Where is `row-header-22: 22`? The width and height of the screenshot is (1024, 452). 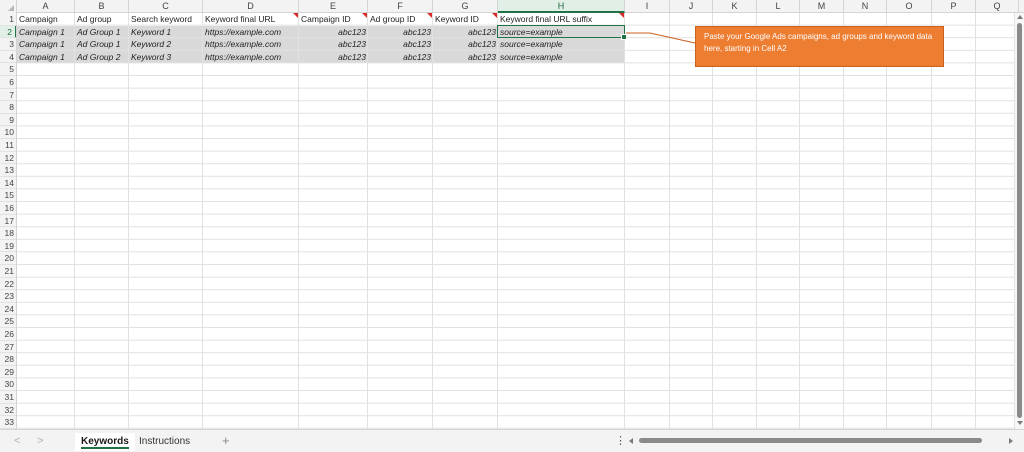 row-header-22: 22 is located at coordinates (8, 284).